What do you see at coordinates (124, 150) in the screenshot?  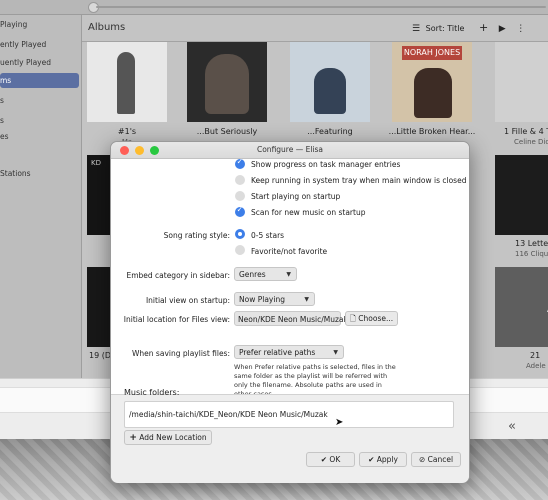 I see `close-window-button` at bounding box center [124, 150].